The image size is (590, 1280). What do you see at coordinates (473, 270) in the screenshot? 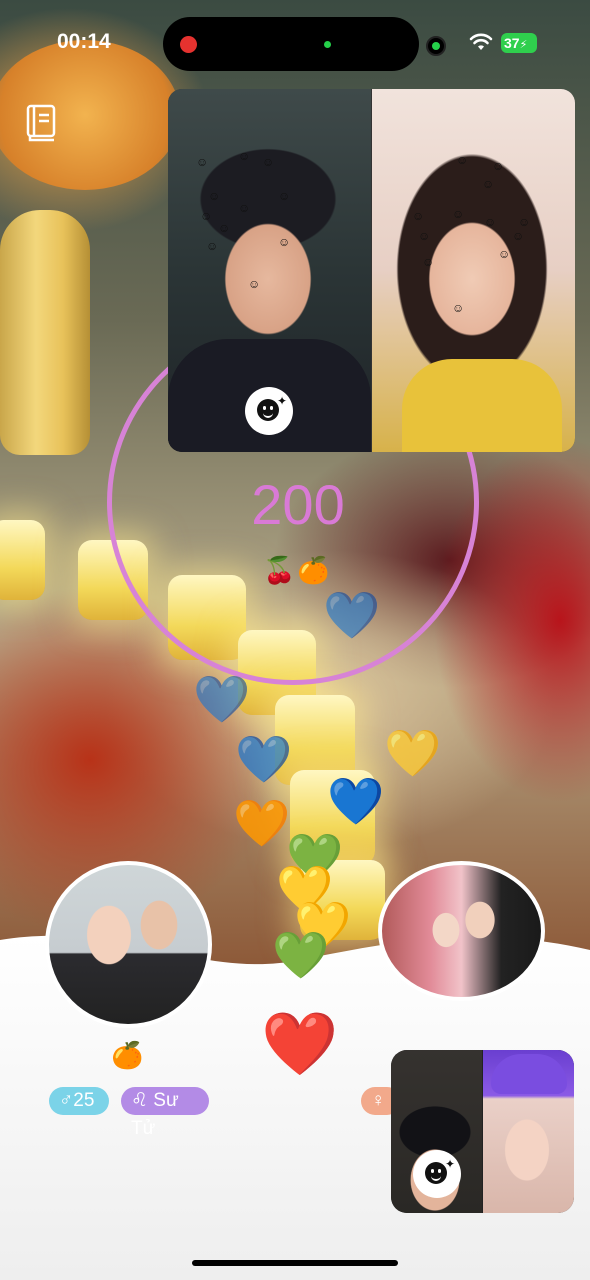
I see `remote-video-right: ☺ ☺ ☺ ☺ ☺ ☺ ☺ ☺ ☺ ☺ ☺ ☺` at bounding box center [473, 270].